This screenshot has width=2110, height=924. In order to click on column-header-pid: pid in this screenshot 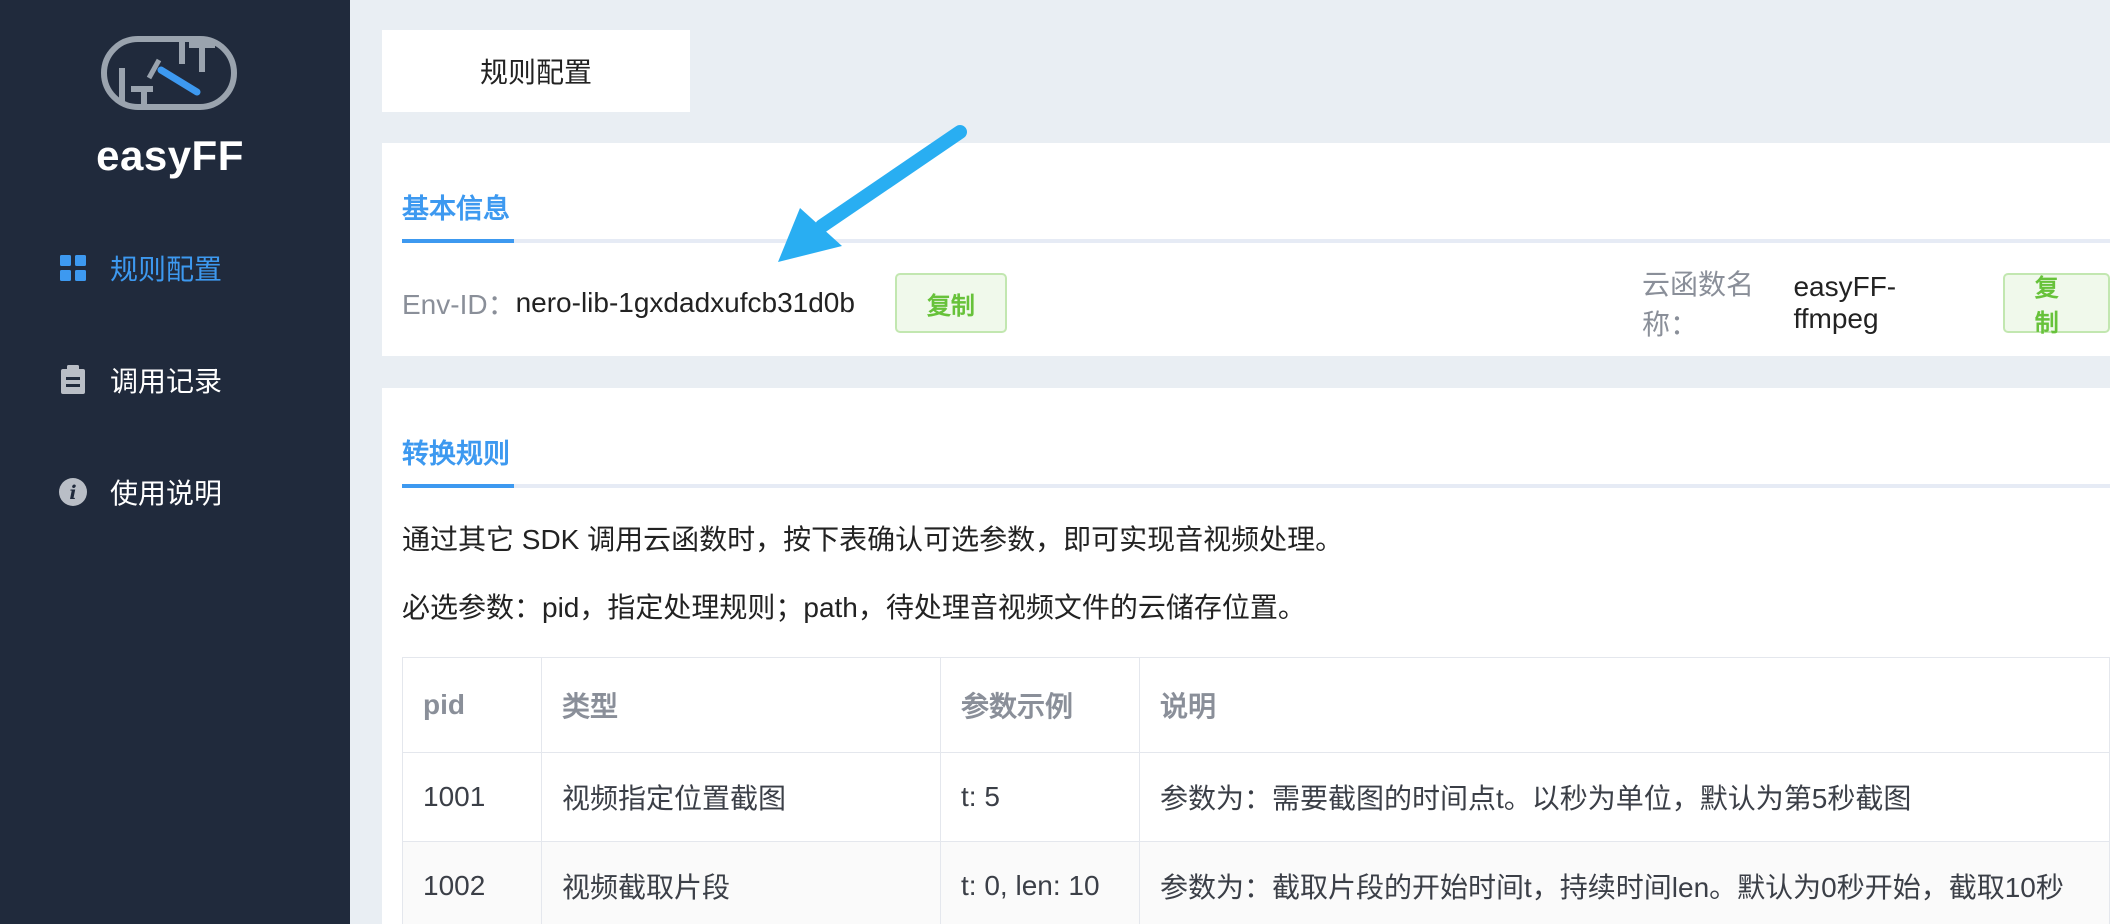, I will do `click(472, 705)`.